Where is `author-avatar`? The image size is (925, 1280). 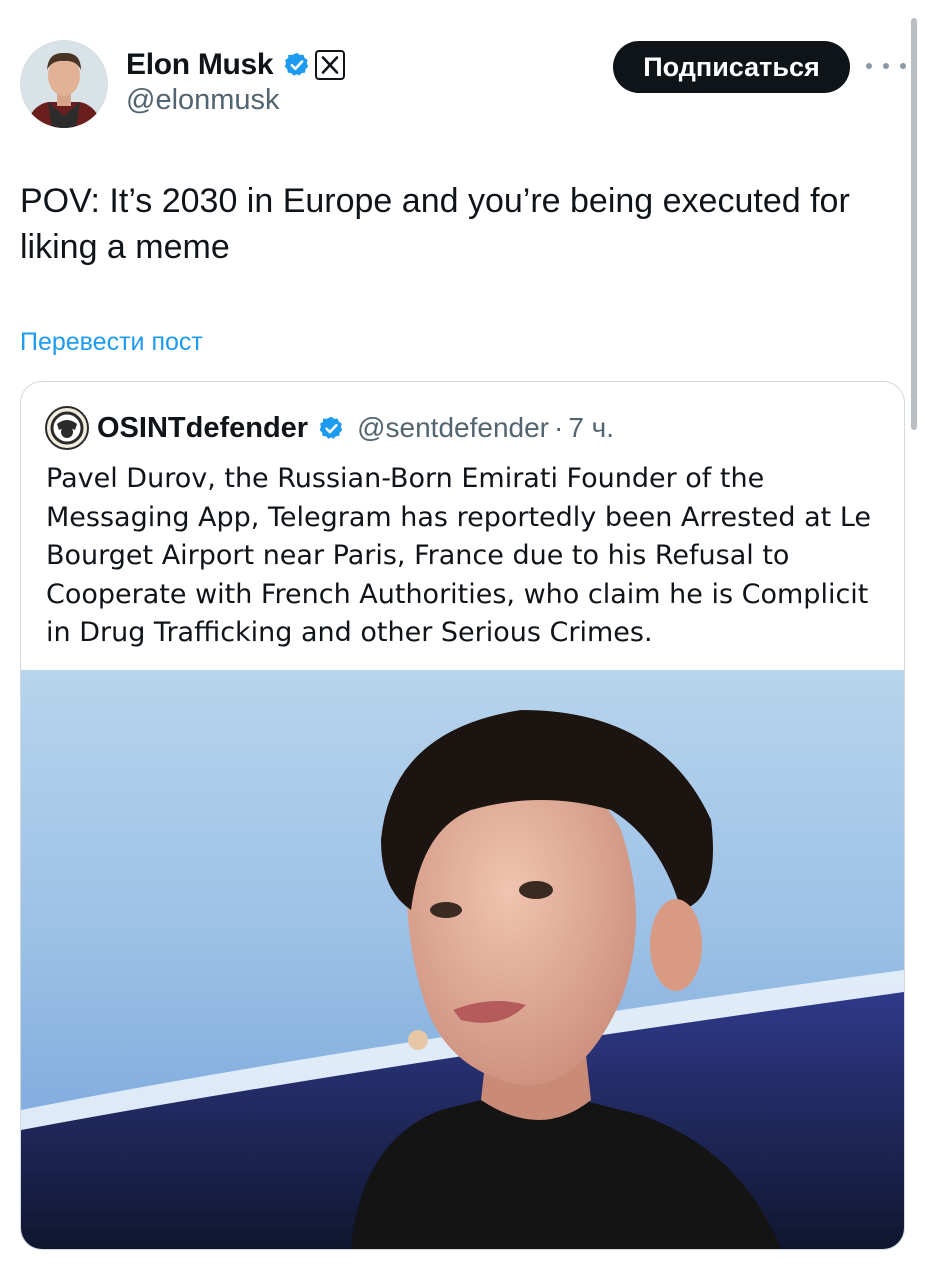 author-avatar is located at coordinates (64, 84).